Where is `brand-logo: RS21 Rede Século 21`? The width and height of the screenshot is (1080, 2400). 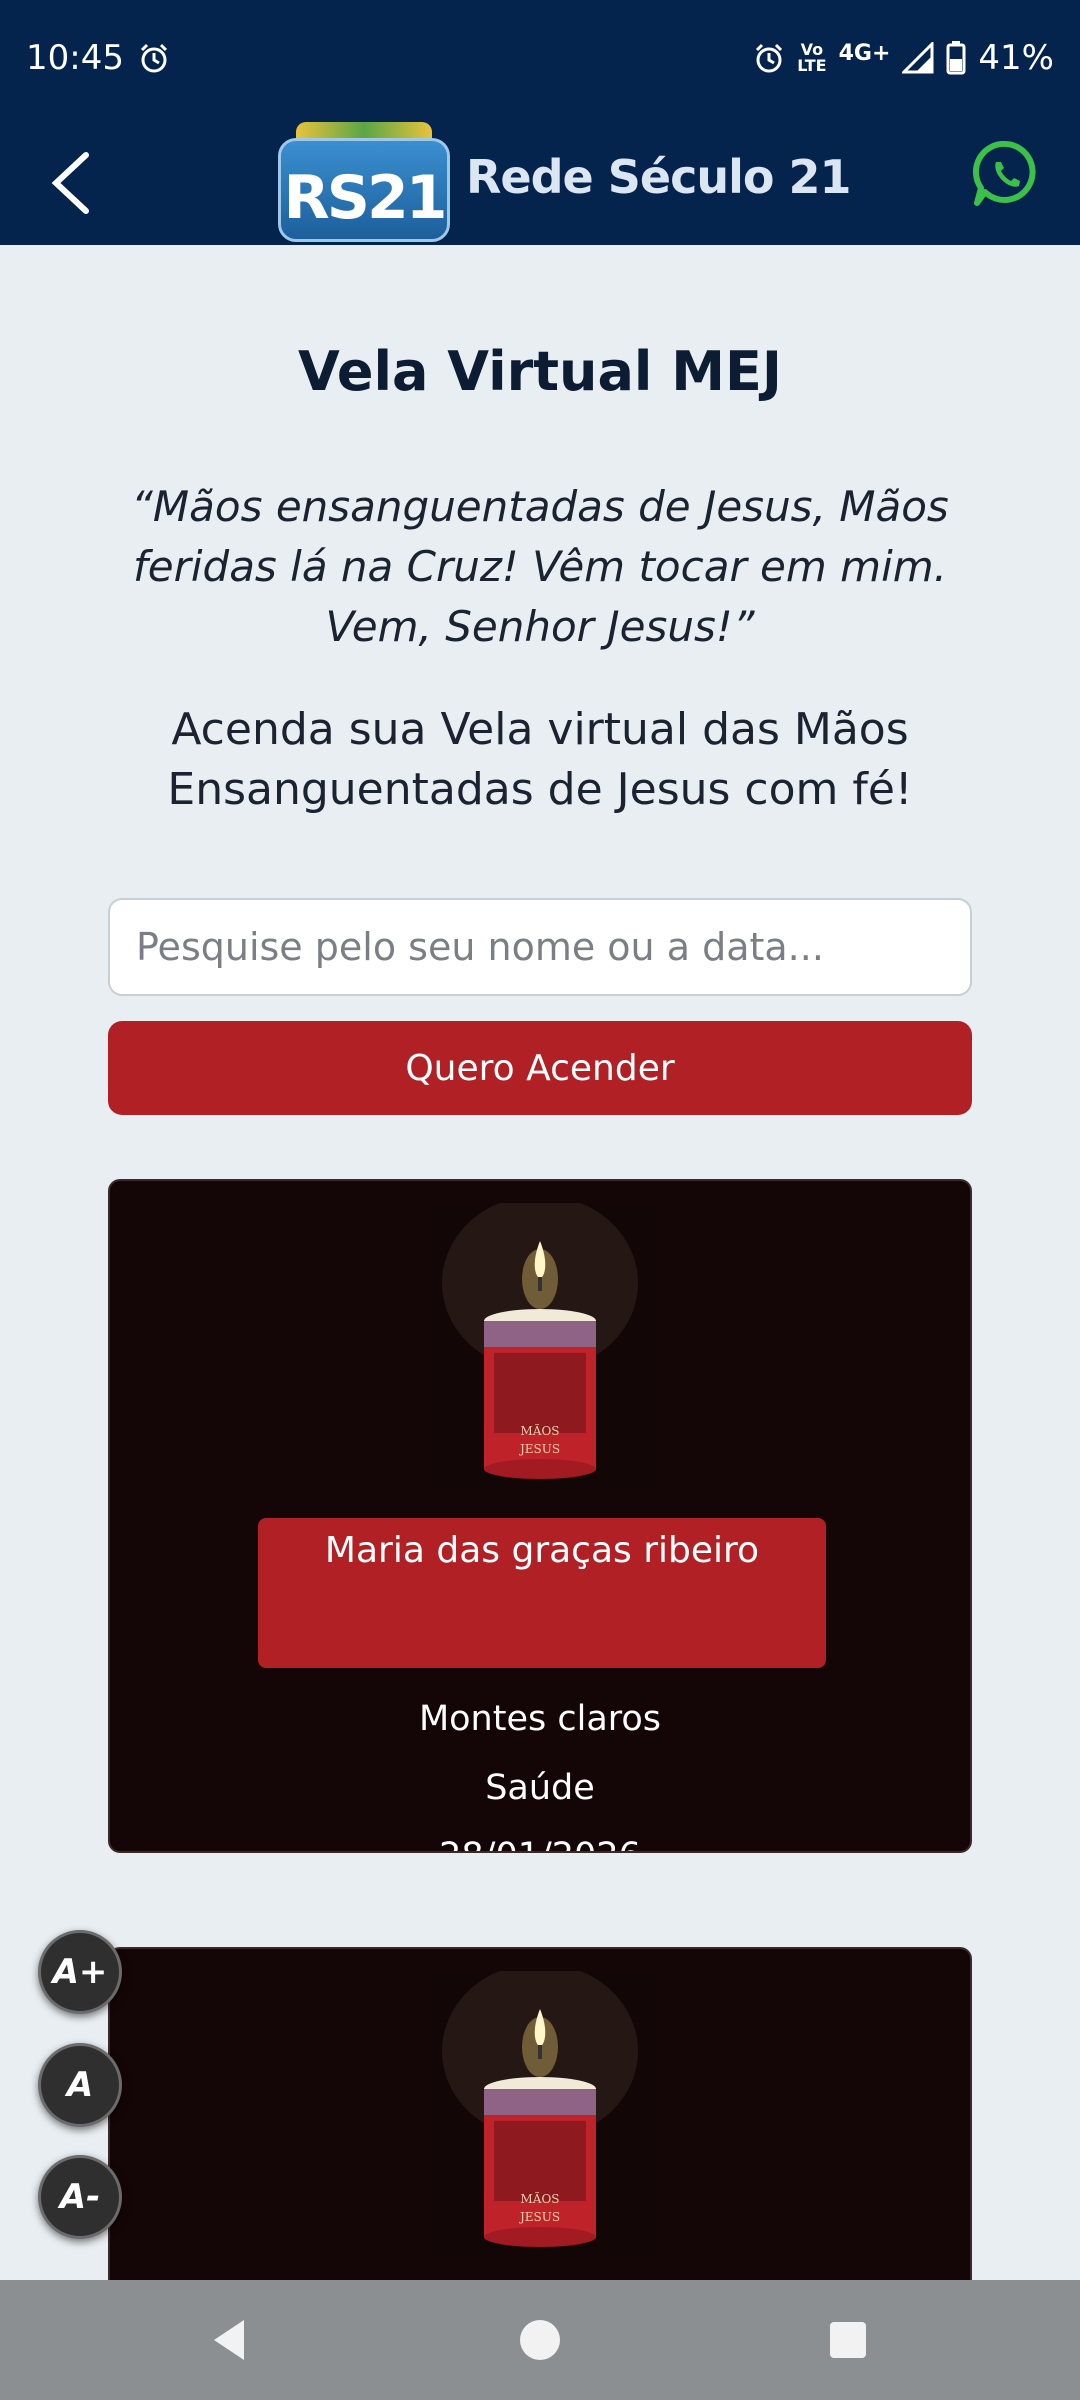
brand-logo: RS21 Rede Século 21 is located at coordinates (565, 183).